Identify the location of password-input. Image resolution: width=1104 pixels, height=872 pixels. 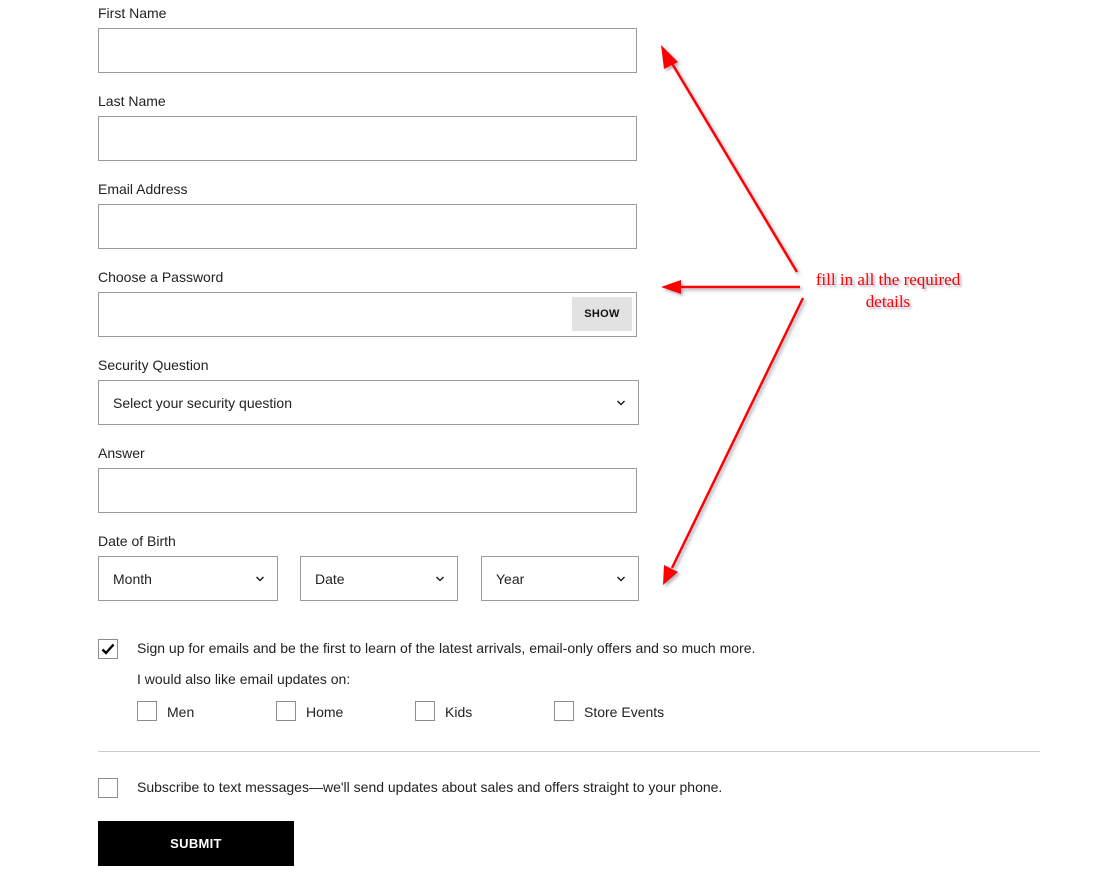
(329, 314).